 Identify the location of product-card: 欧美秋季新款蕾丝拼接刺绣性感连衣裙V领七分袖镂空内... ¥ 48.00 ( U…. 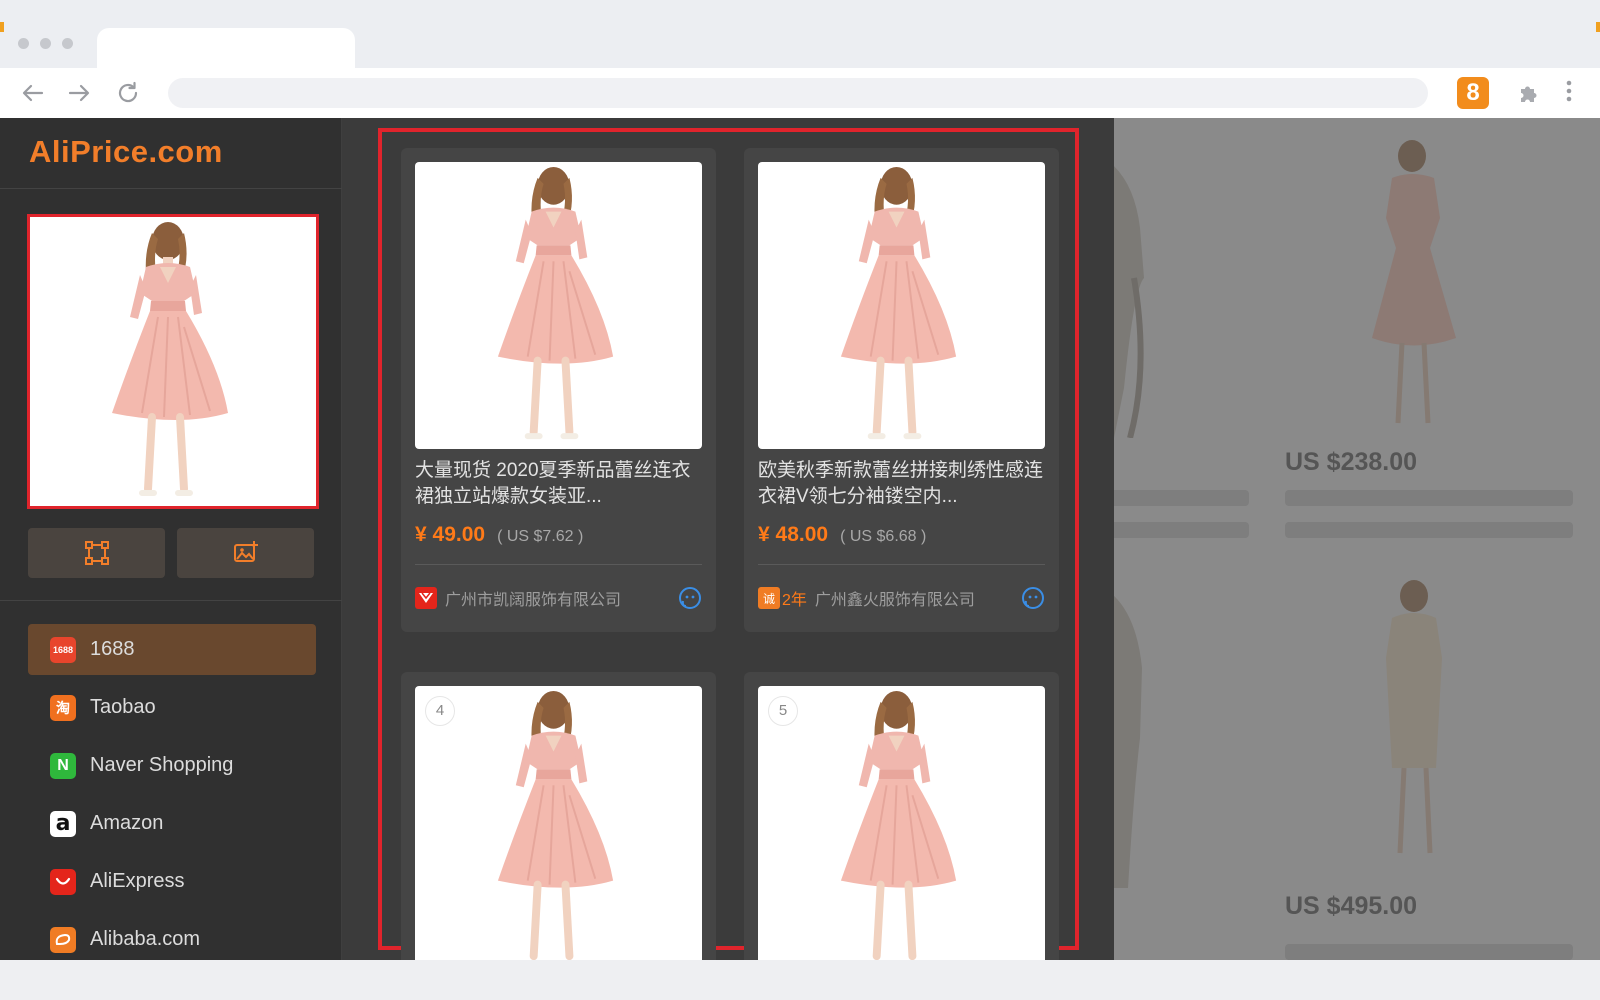
(901, 390).